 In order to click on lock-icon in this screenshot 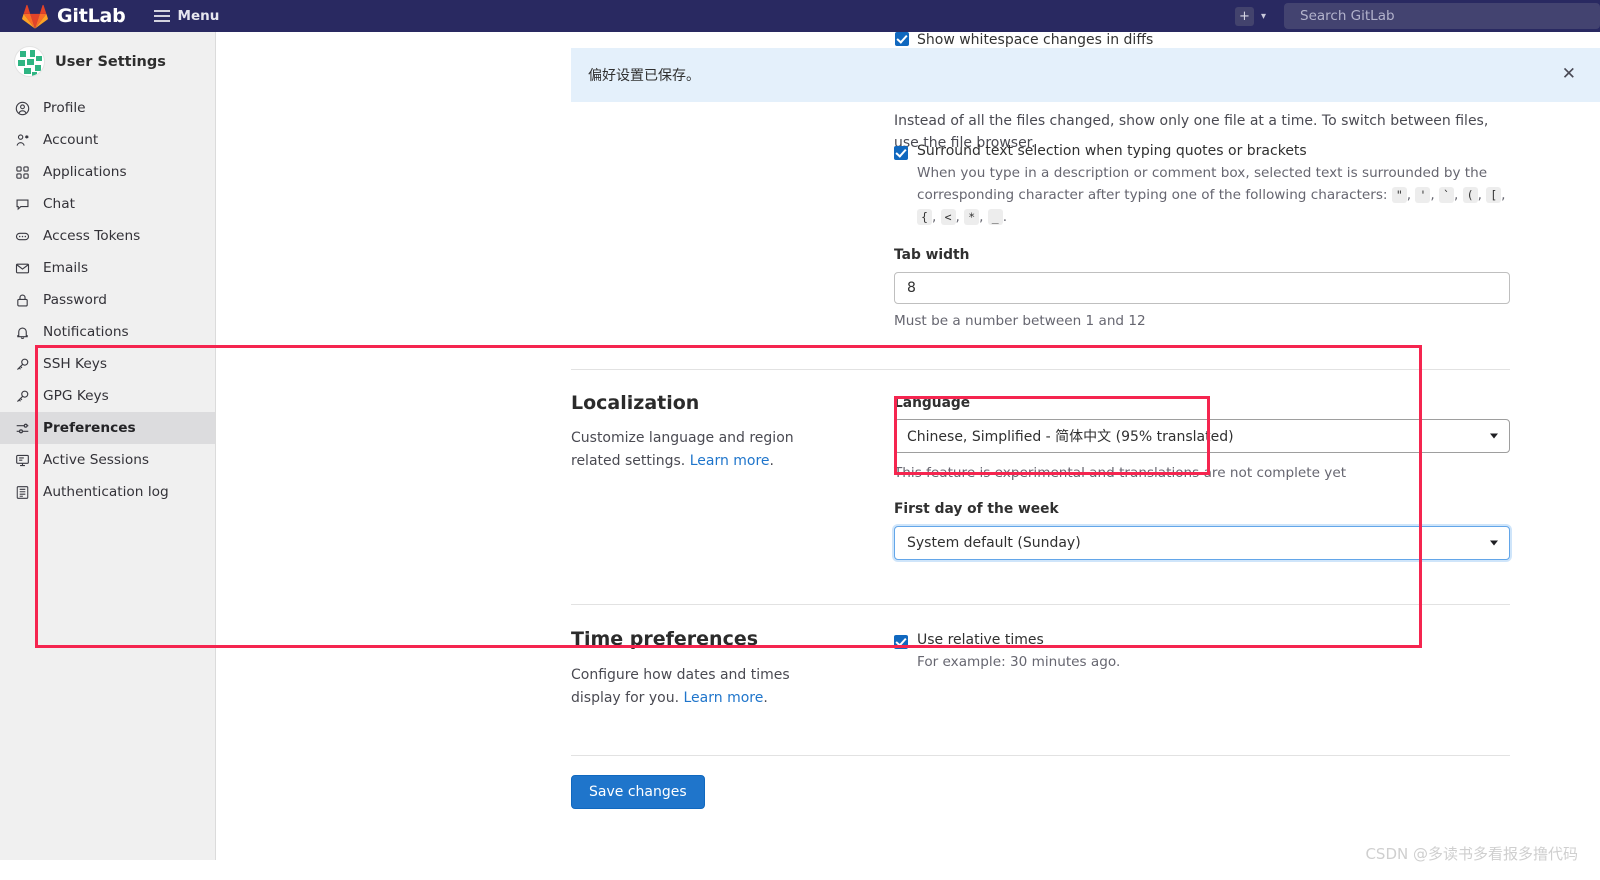, I will do `click(22, 300)`.